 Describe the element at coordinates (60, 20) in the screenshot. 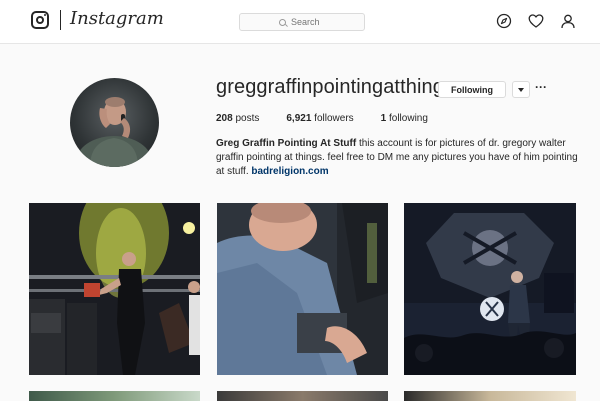

I see `logo-divider` at that location.